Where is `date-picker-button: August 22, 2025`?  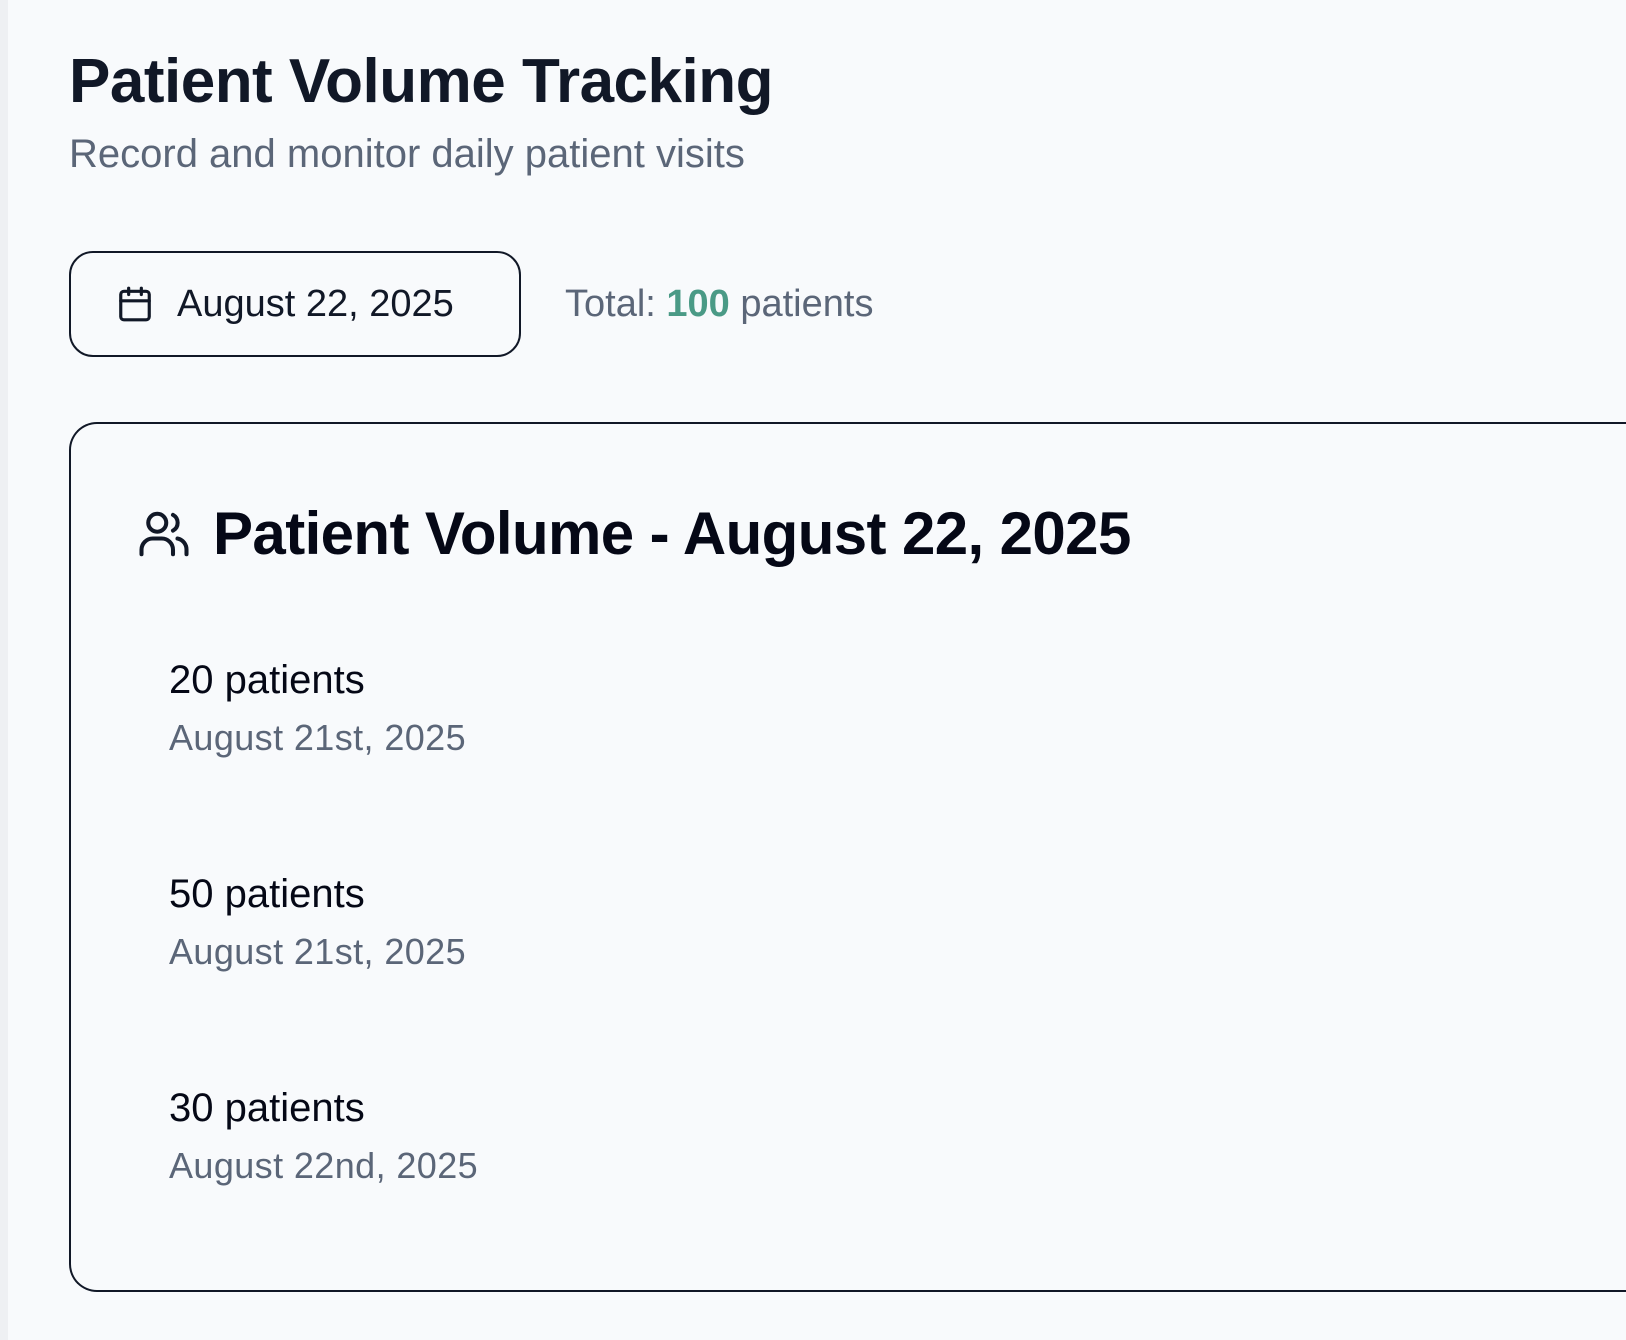 date-picker-button: August 22, 2025 is located at coordinates (295, 304).